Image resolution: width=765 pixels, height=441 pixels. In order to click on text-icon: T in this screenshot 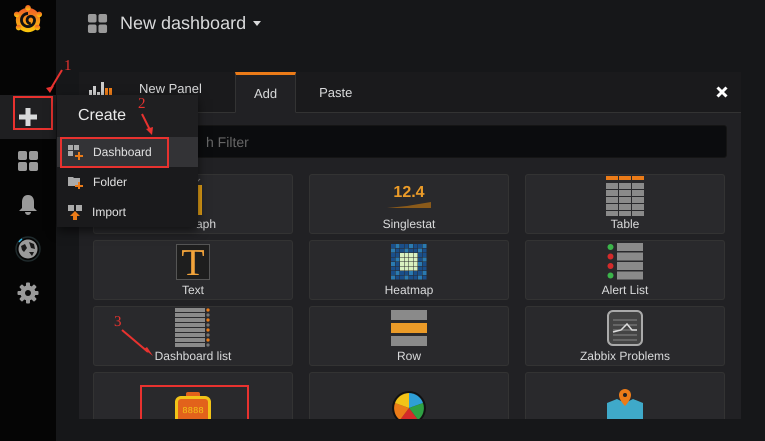, I will do `click(193, 262)`.